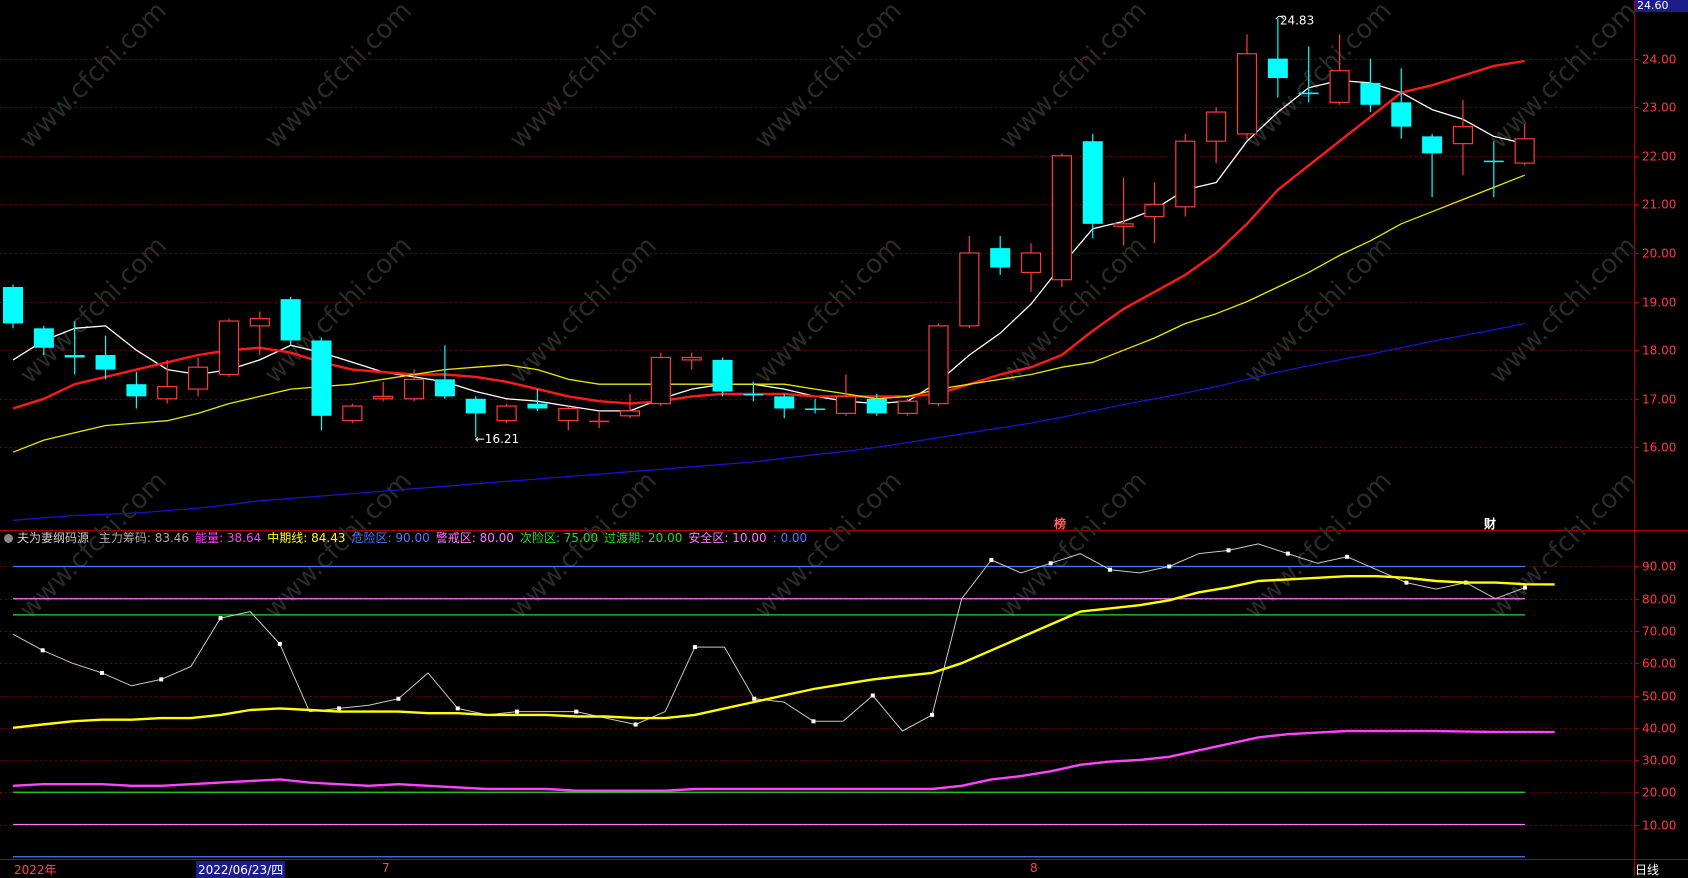 Image resolution: width=1688 pixels, height=878 pixels. What do you see at coordinates (1490, 523) in the screenshot?
I see `finance-marker: 财` at bounding box center [1490, 523].